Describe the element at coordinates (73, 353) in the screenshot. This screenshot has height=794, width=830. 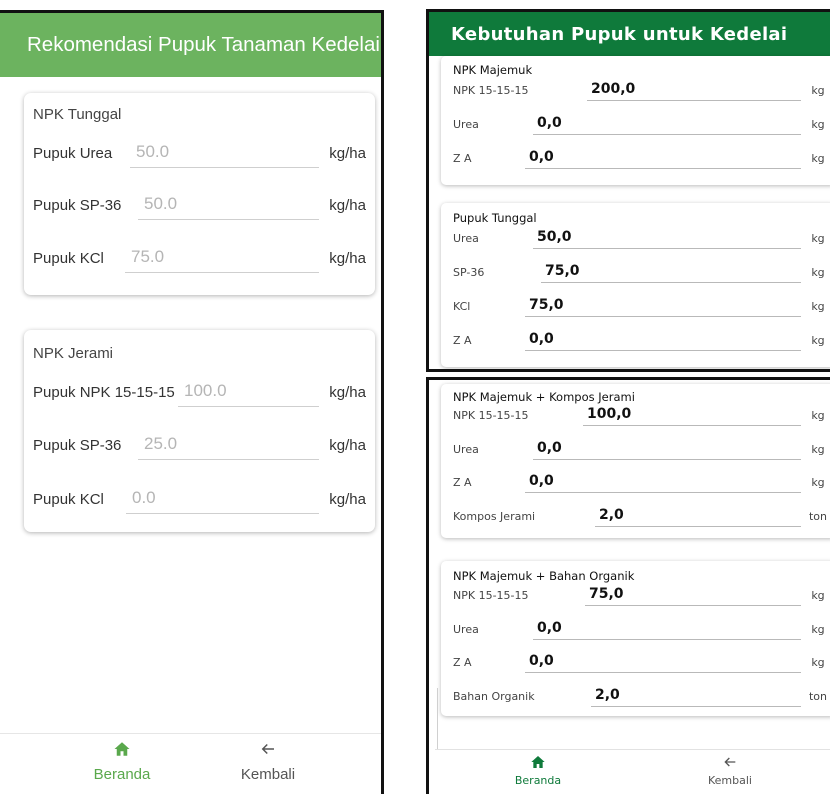
I see `card-title: NPK Jerami` at that location.